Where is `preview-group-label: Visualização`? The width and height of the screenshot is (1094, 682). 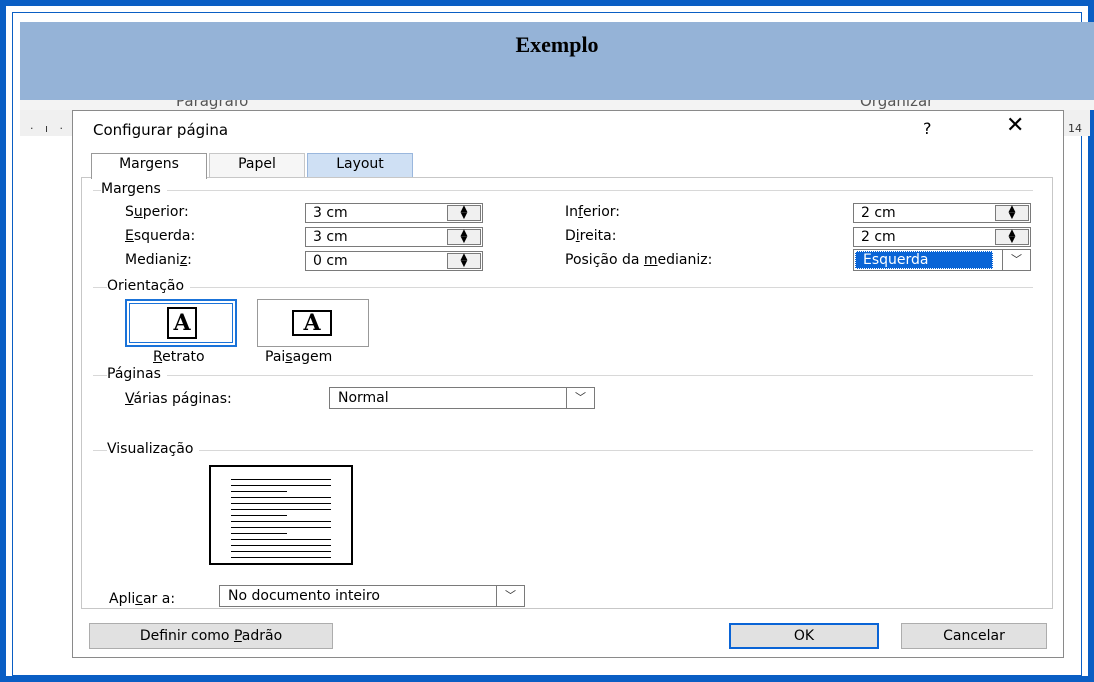 preview-group-label: Visualização is located at coordinates (153, 449).